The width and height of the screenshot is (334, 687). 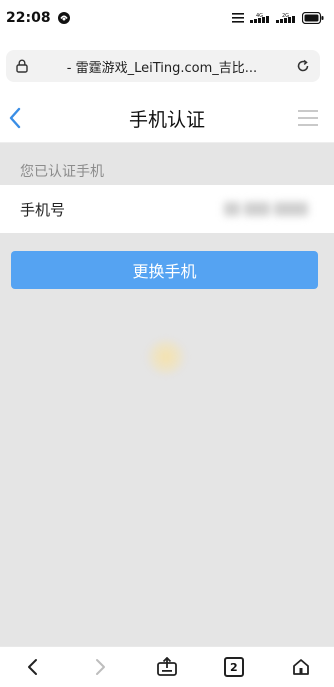 What do you see at coordinates (62, 172) in the screenshot?
I see `section-label: 您已认证手机` at bounding box center [62, 172].